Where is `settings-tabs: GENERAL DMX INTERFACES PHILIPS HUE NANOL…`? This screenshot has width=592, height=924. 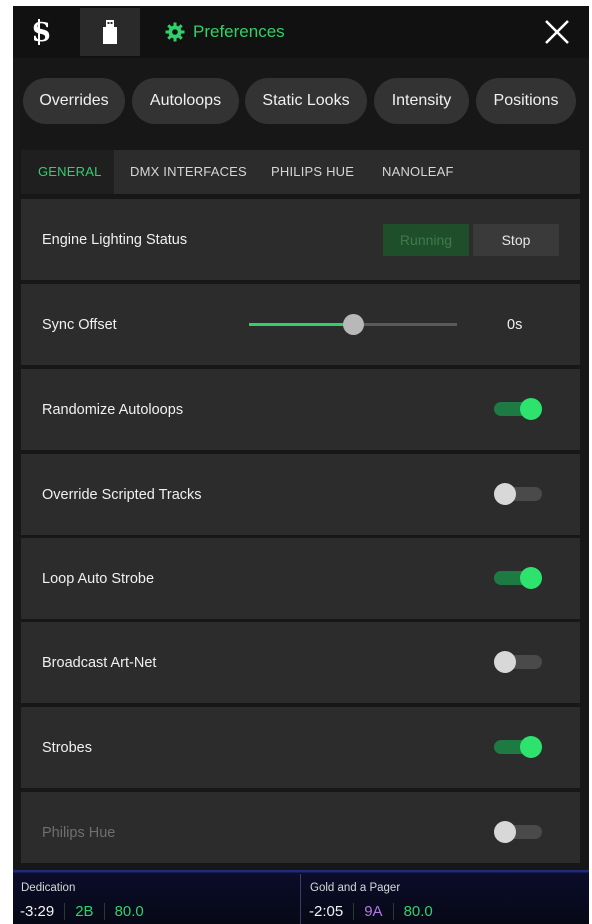
settings-tabs: GENERAL DMX INTERFACES PHILIPS HUE NANOL… is located at coordinates (300, 172).